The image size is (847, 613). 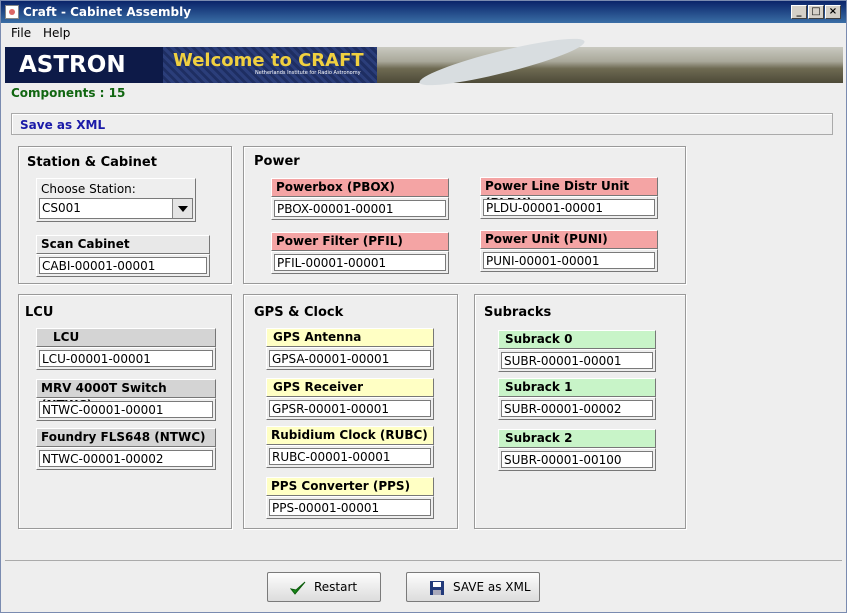 I want to click on subrack-1-field: Subrack 1 SUBR-00001-00002, so click(x=577, y=399).